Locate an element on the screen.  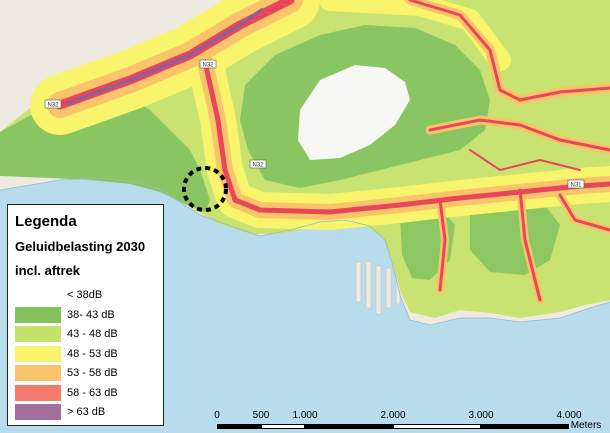
harbour-piers is located at coordinates (378, 288).